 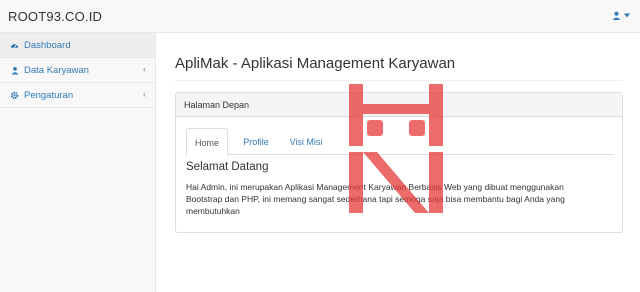 I want to click on user-menu-toggle, so click(x=621, y=15).